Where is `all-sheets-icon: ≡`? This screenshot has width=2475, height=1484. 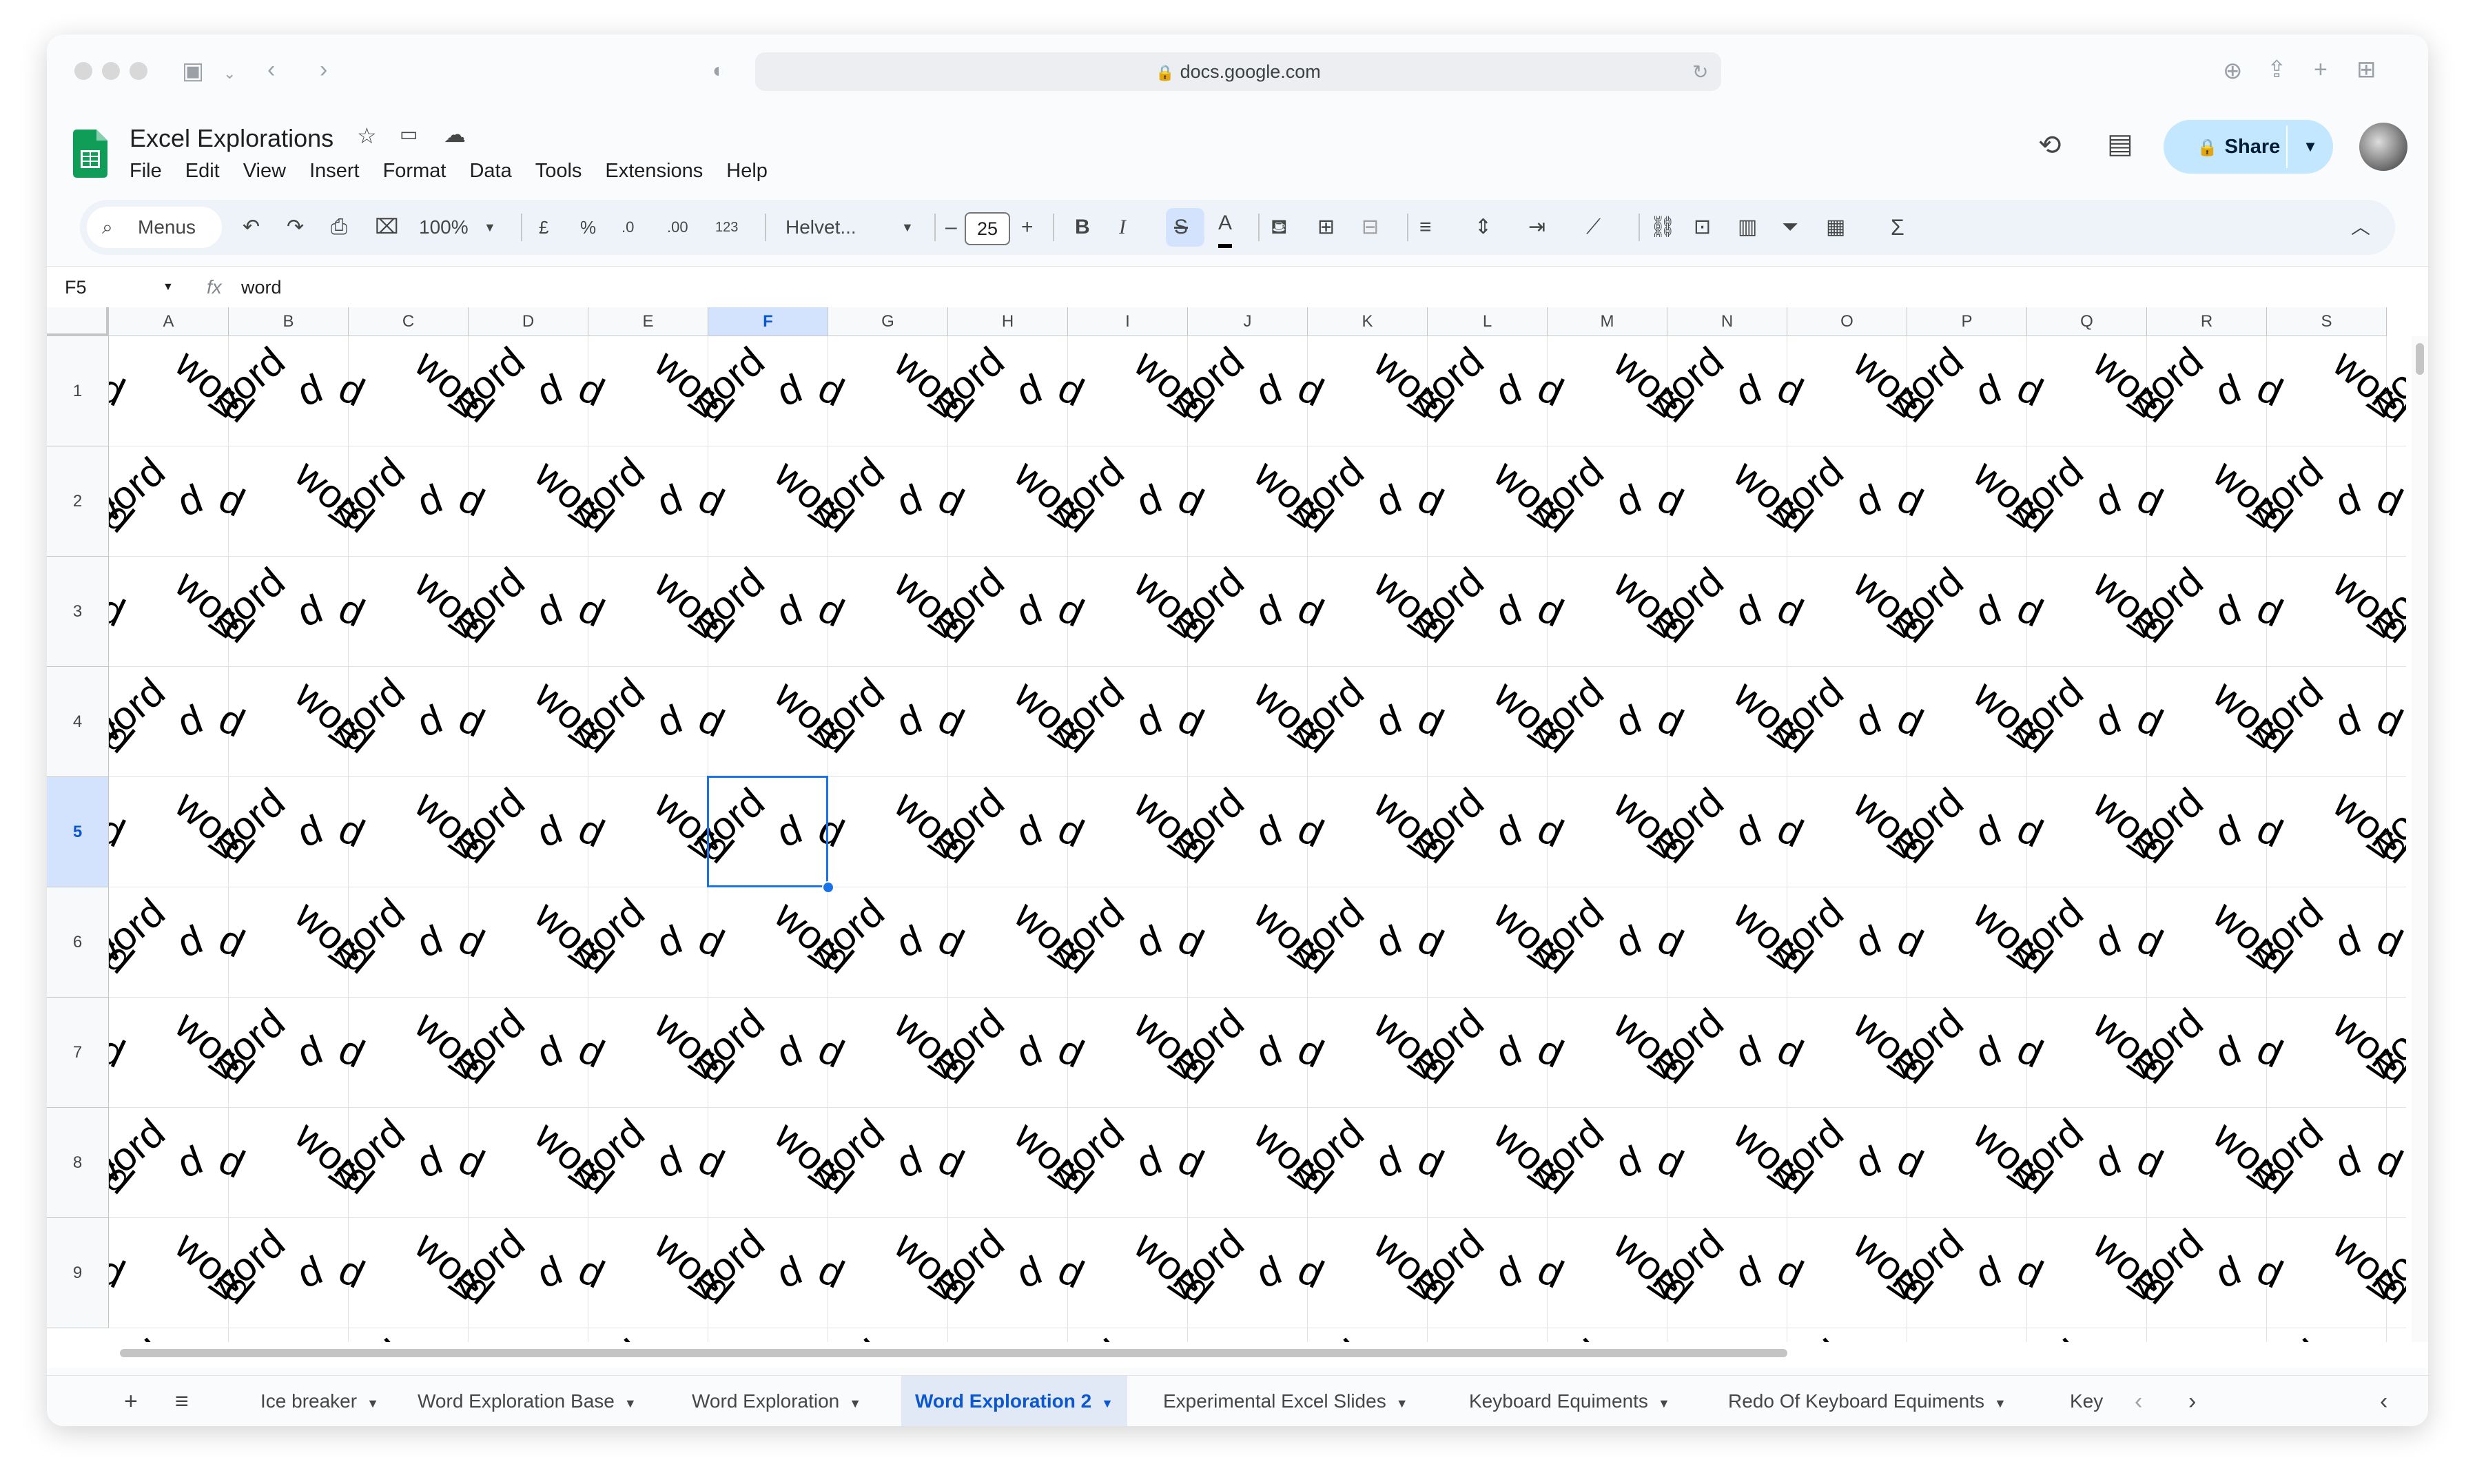
all-sheets-icon: ≡ is located at coordinates (182, 1401).